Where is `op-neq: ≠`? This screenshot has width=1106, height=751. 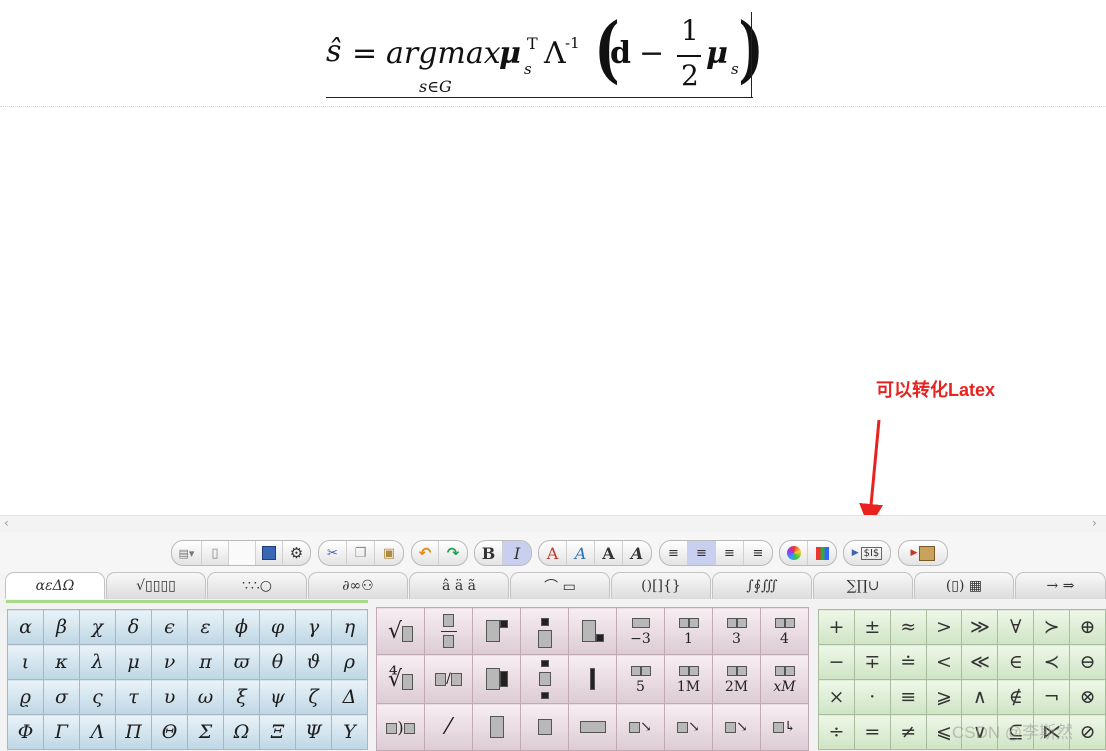 op-neq: ≠ is located at coordinates (908, 732).